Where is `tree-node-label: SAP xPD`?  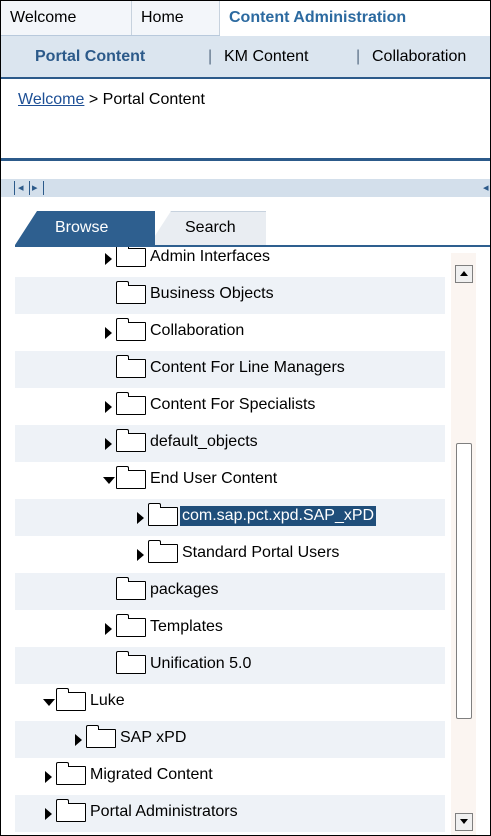
tree-node-label: SAP xPD is located at coordinates (153, 738).